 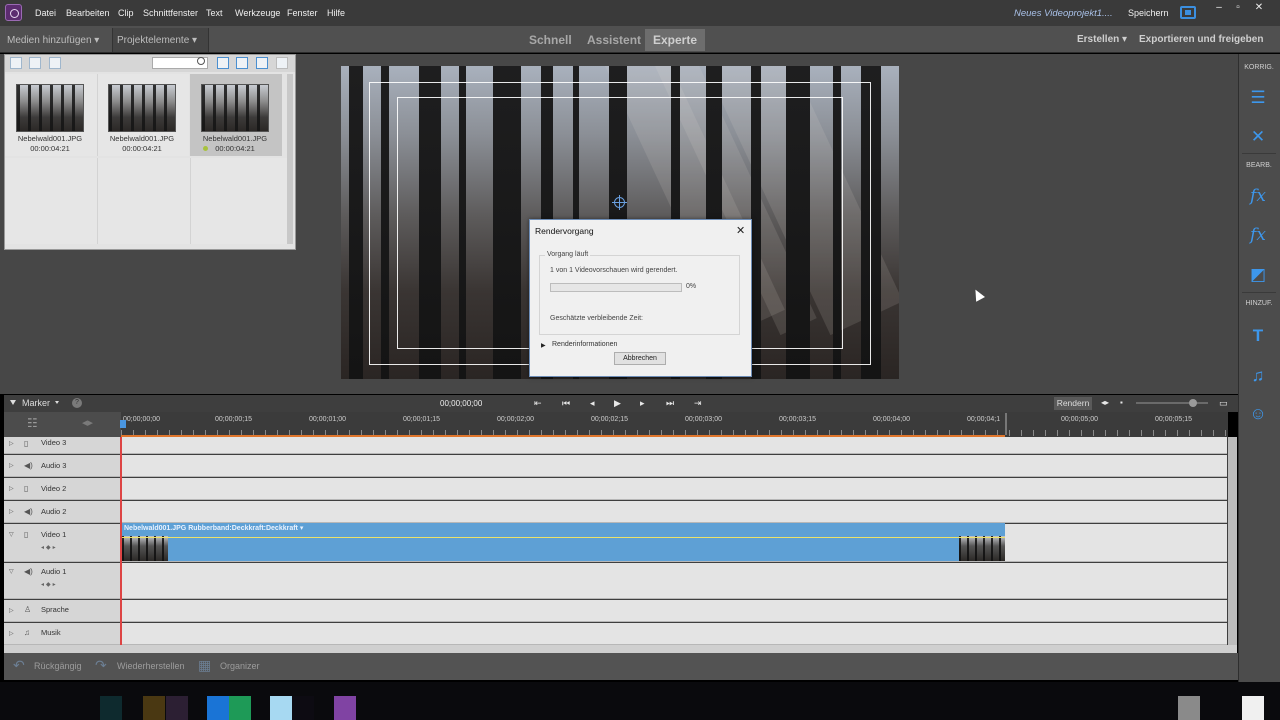 What do you see at coordinates (1193, 403) in the screenshot?
I see `zoom-slider-thumb` at bounding box center [1193, 403].